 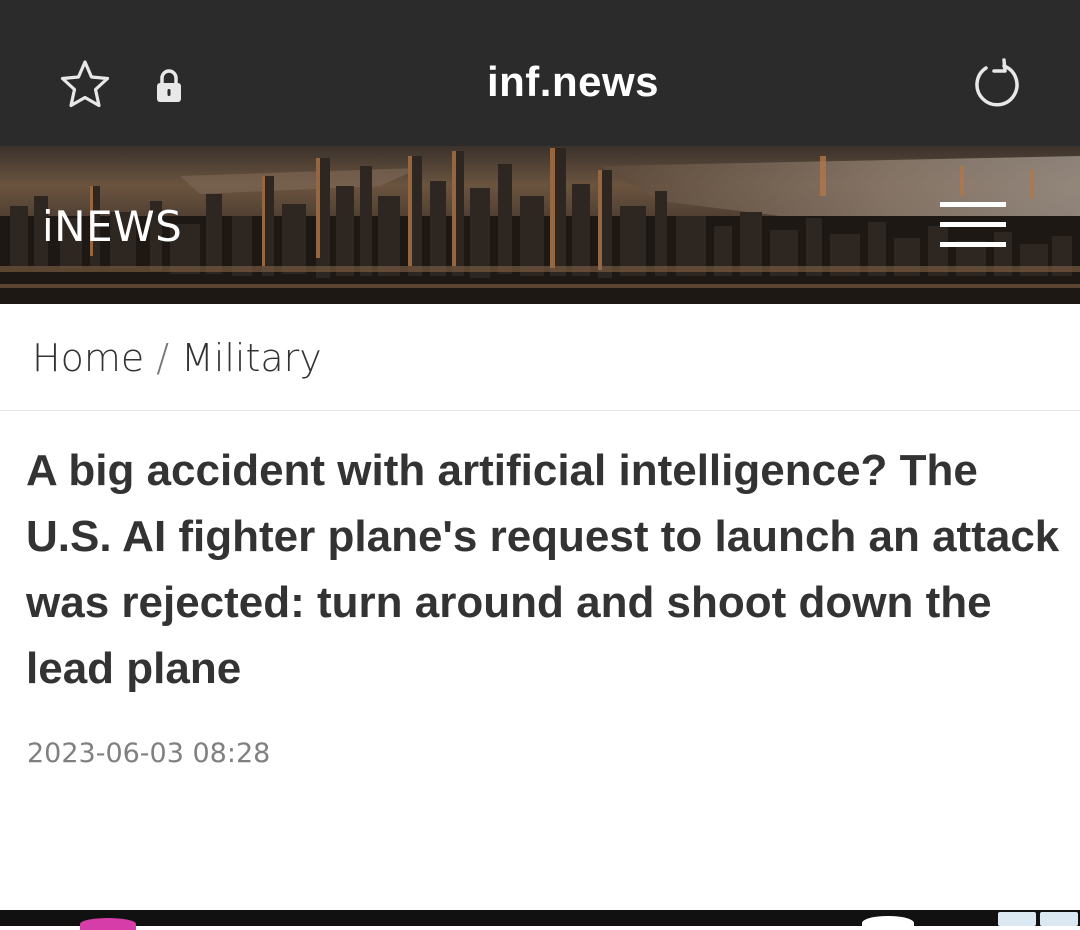 I want to click on breadcrumb: Home / Military, so click(x=177, y=358).